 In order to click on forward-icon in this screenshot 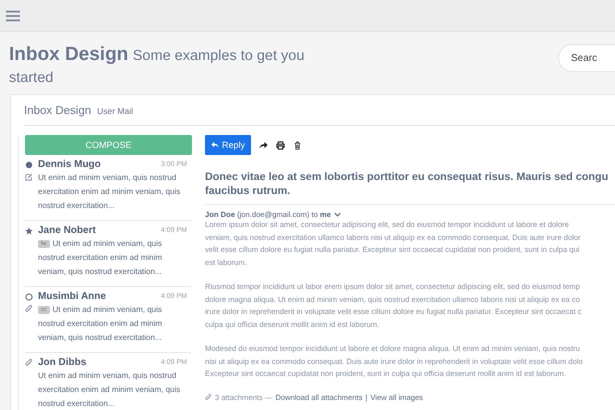, I will do `click(263, 145)`.